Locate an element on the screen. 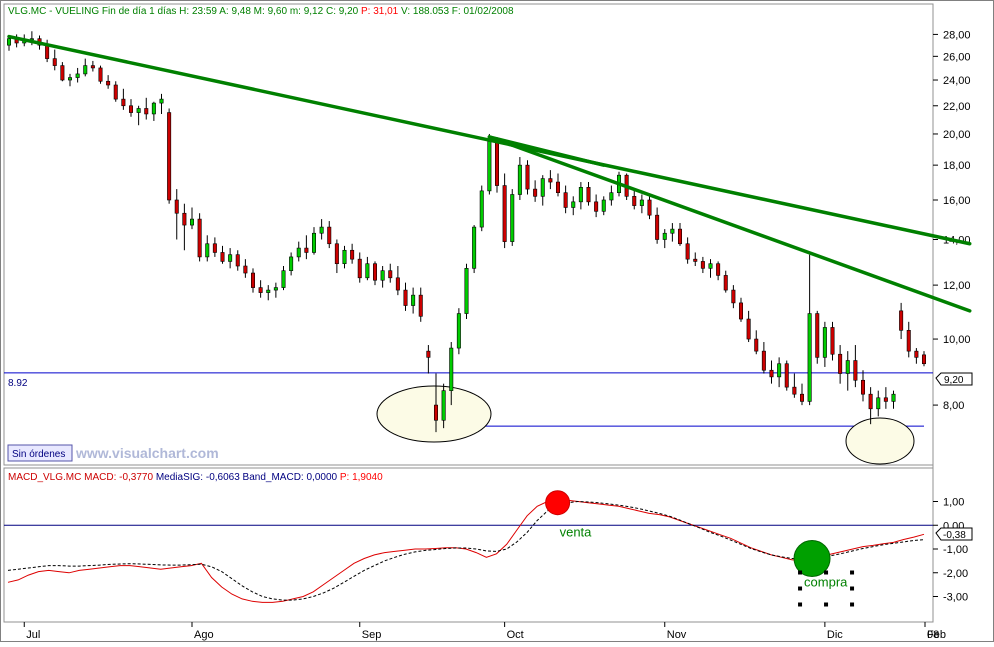 The width and height of the screenshot is (994, 647). header-field: F: 01/02/2008 is located at coordinates (481, 11).